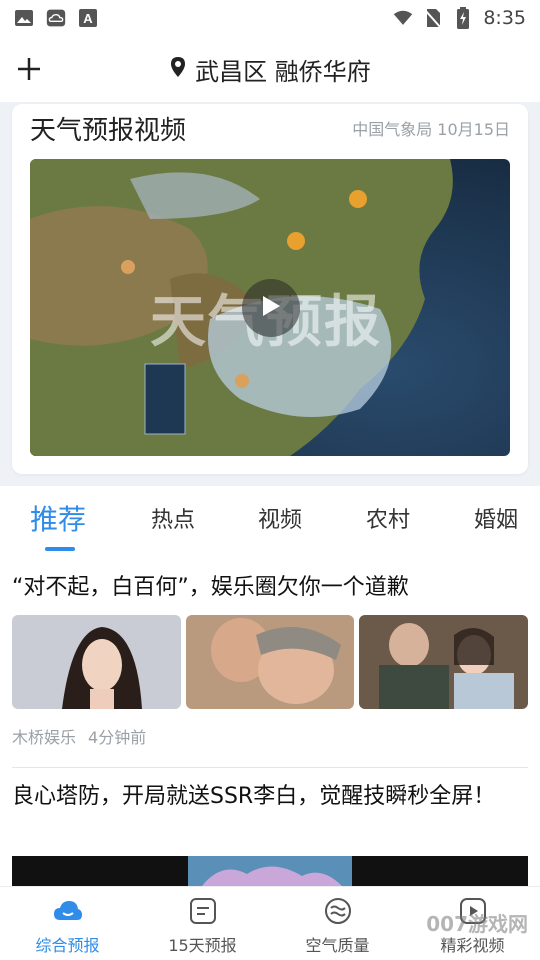 This screenshot has width=540, height=960. I want to click on nav-label: 15天预报, so click(202, 945).